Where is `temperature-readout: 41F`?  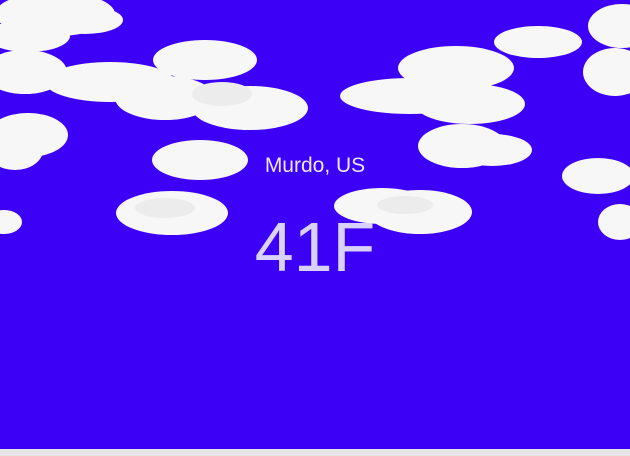
temperature-readout: 41F is located at coordinates (315, 247).